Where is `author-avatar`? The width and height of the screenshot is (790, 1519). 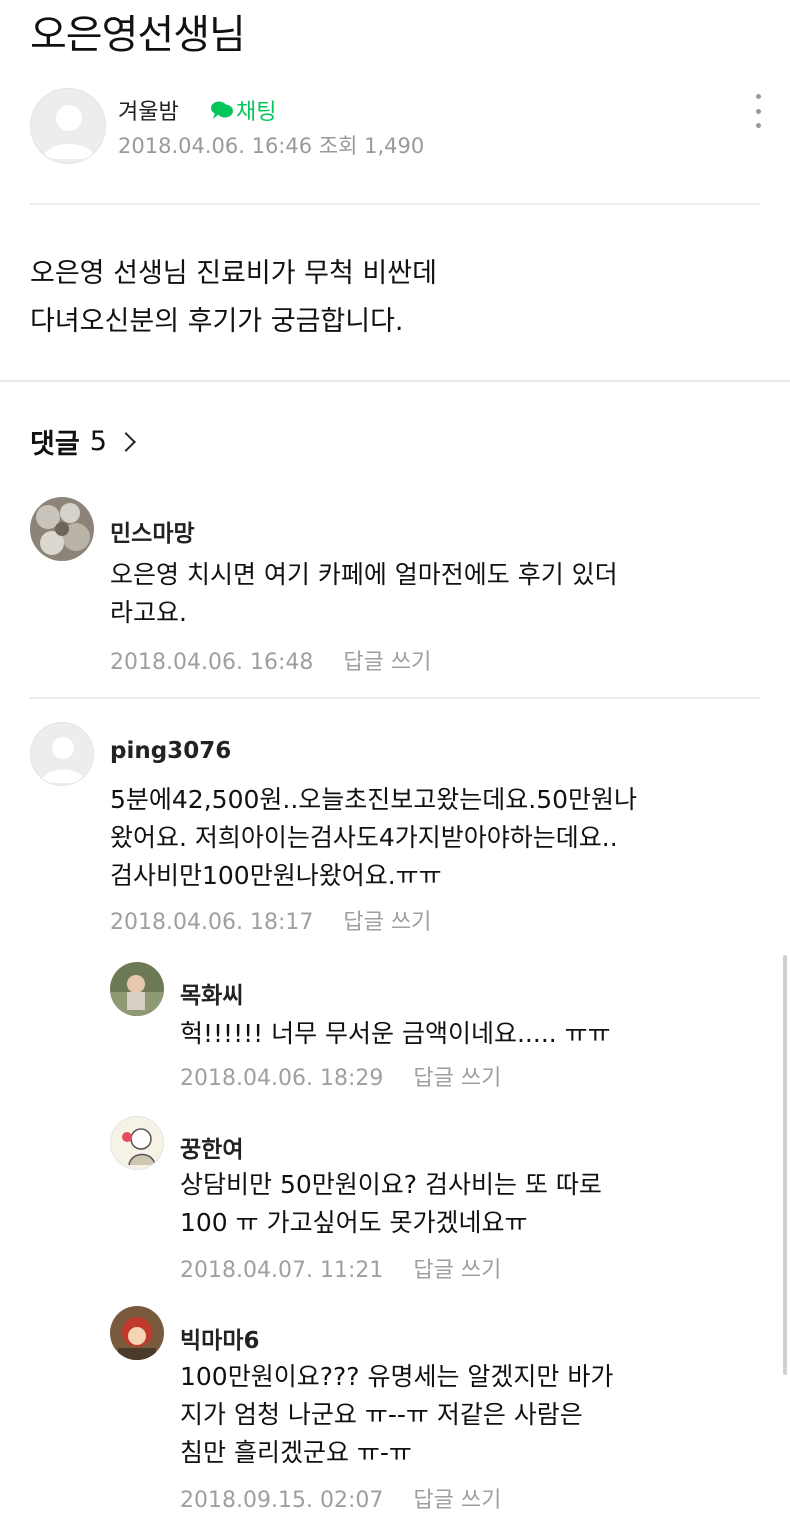 author-avatar is located at coordinates (68, 126).